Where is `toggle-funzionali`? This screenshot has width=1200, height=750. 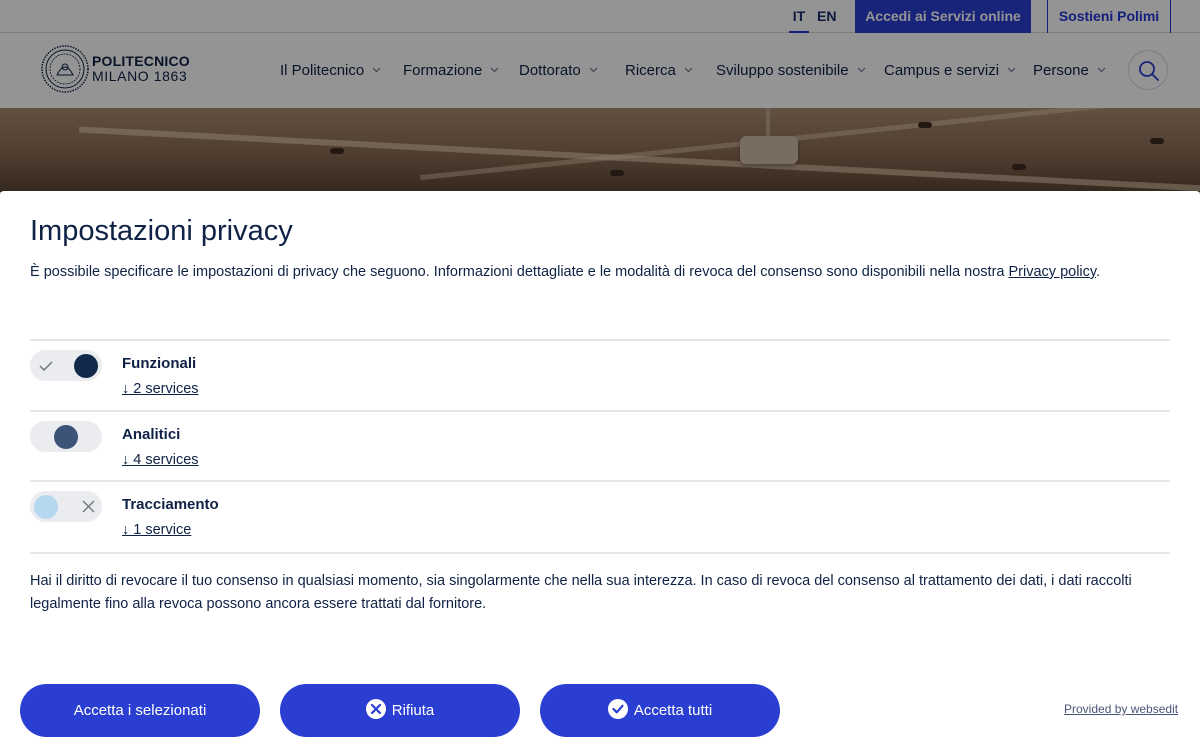
toggle-funzionali is located at coordinates (66, 365).